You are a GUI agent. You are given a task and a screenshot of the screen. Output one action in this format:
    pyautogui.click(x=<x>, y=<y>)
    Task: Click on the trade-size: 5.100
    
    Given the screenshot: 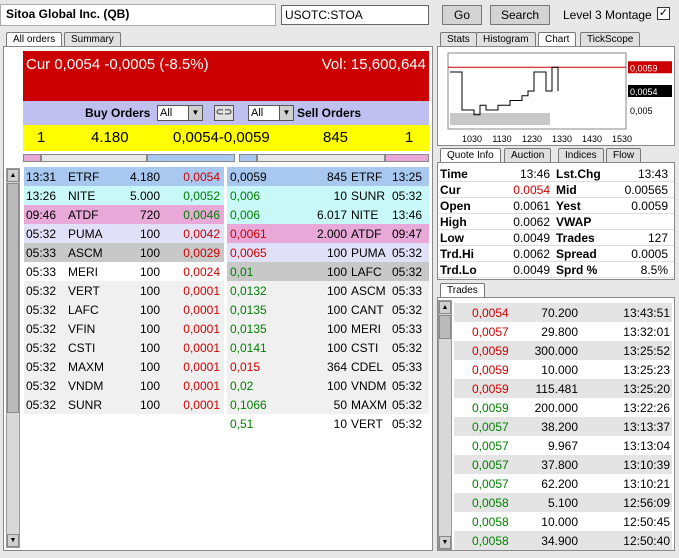 What is the action you would take?
    pyautogui.click(x=562, y=503)
    